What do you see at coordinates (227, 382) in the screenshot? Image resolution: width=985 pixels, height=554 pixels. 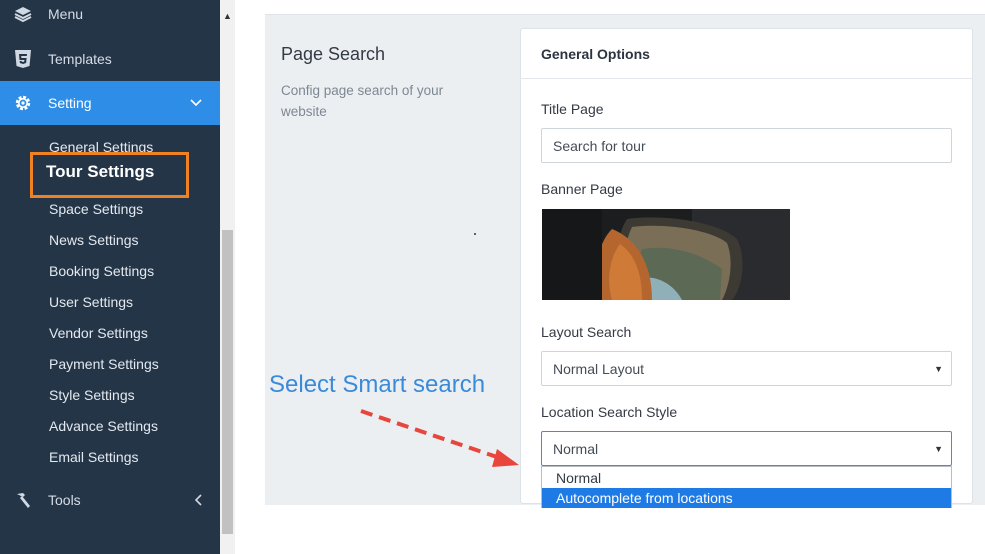 I see `scroll-thumb` at bounding box center [227, 382].